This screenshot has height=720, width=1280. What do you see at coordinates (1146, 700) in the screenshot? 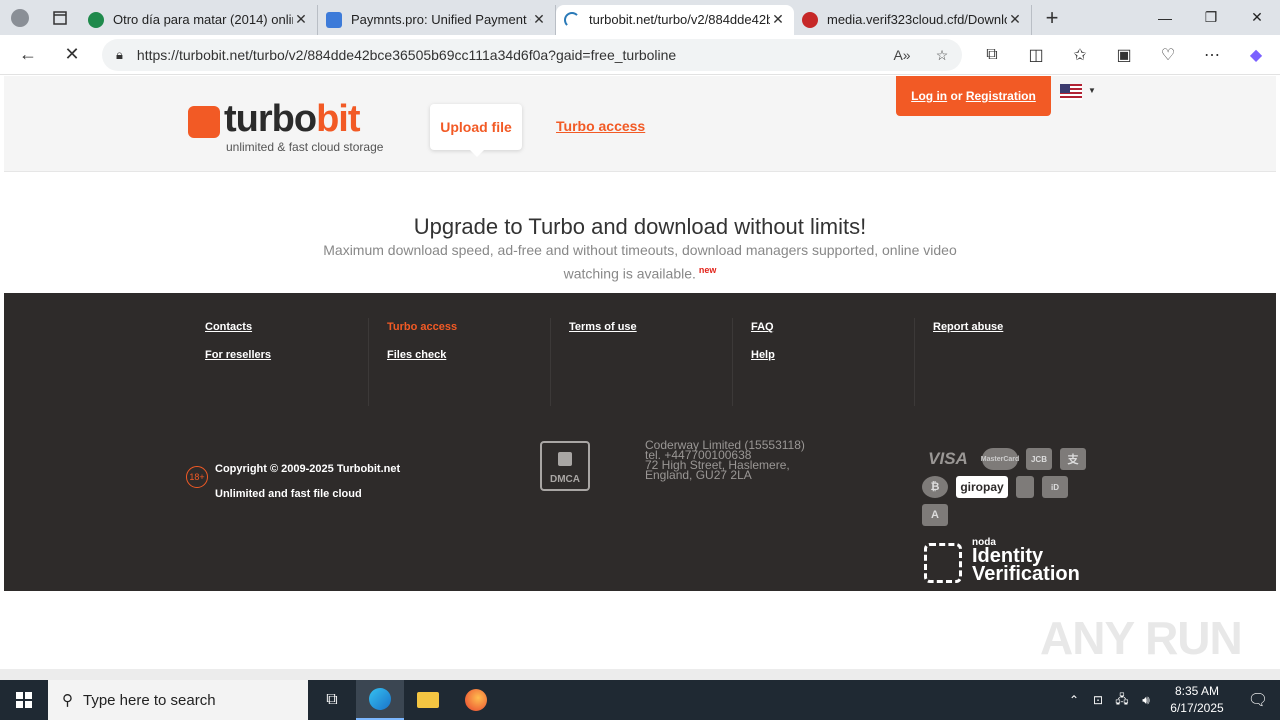
I see `volume-icon: 🔊︎` at bounding box center [1146, 700].